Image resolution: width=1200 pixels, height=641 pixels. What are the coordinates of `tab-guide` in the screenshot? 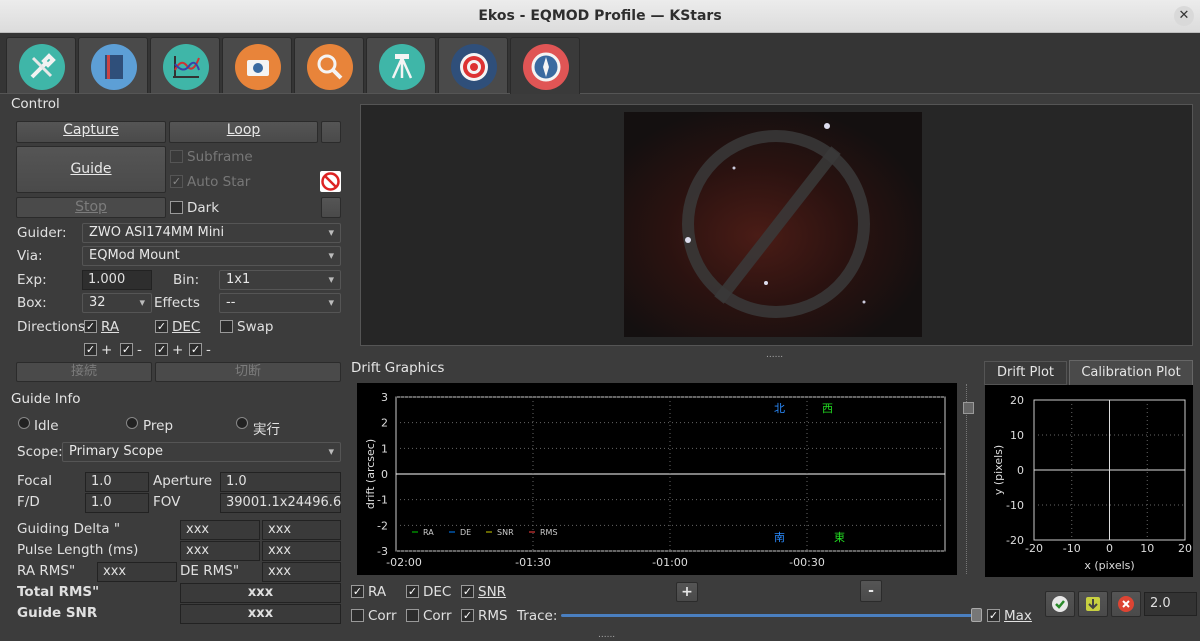 It's located at (545, 65).